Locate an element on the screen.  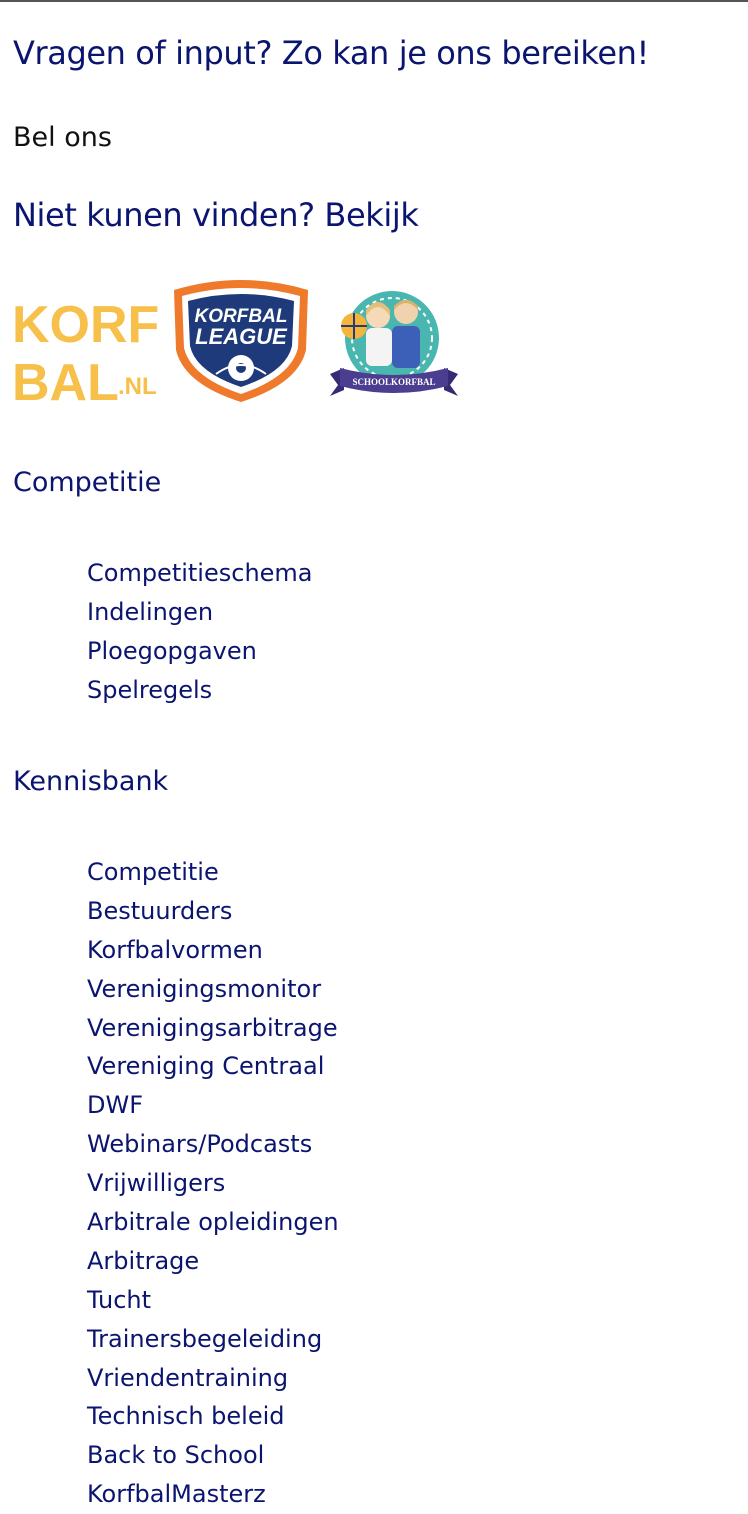
kennisbank-link-text: Vrijwilligers is located at coordinates (156, 1183).